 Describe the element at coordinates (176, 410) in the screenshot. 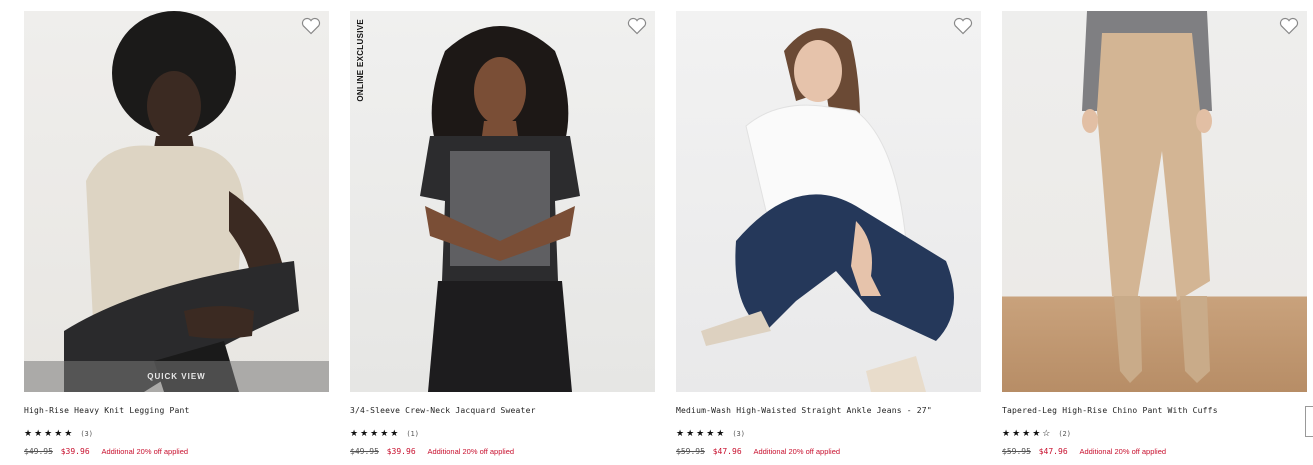

I see `product-name: High-Rise Heavy Knit Legging Pant` at that location.